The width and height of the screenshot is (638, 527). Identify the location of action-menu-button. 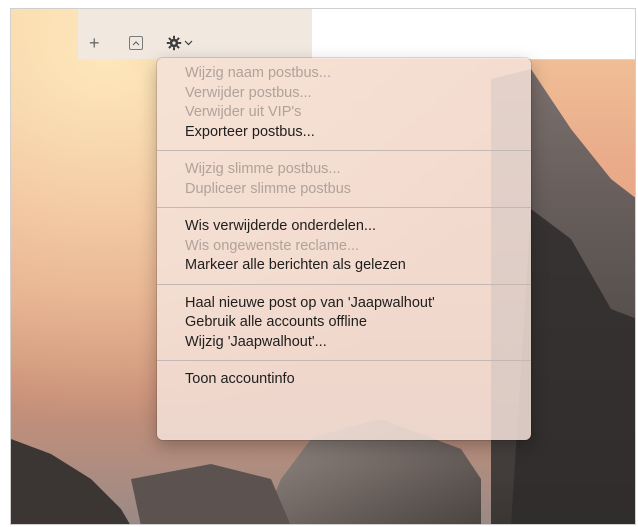
(179, 43).